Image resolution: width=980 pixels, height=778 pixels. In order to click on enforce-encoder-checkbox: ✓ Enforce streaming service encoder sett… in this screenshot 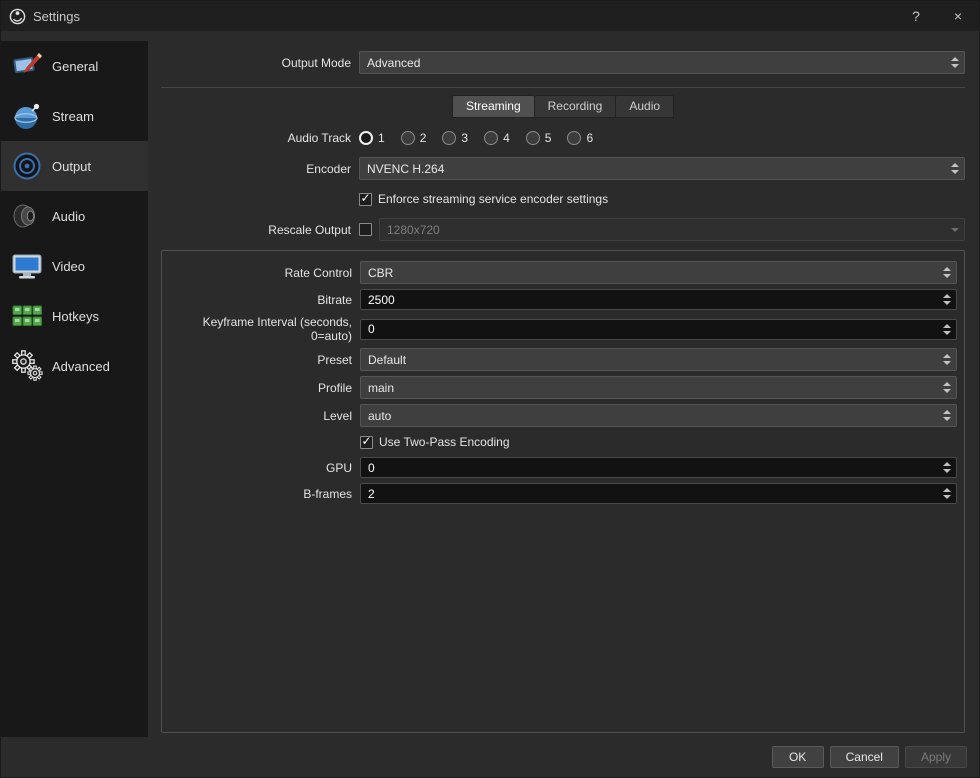, I will do `click(483, 199)`.